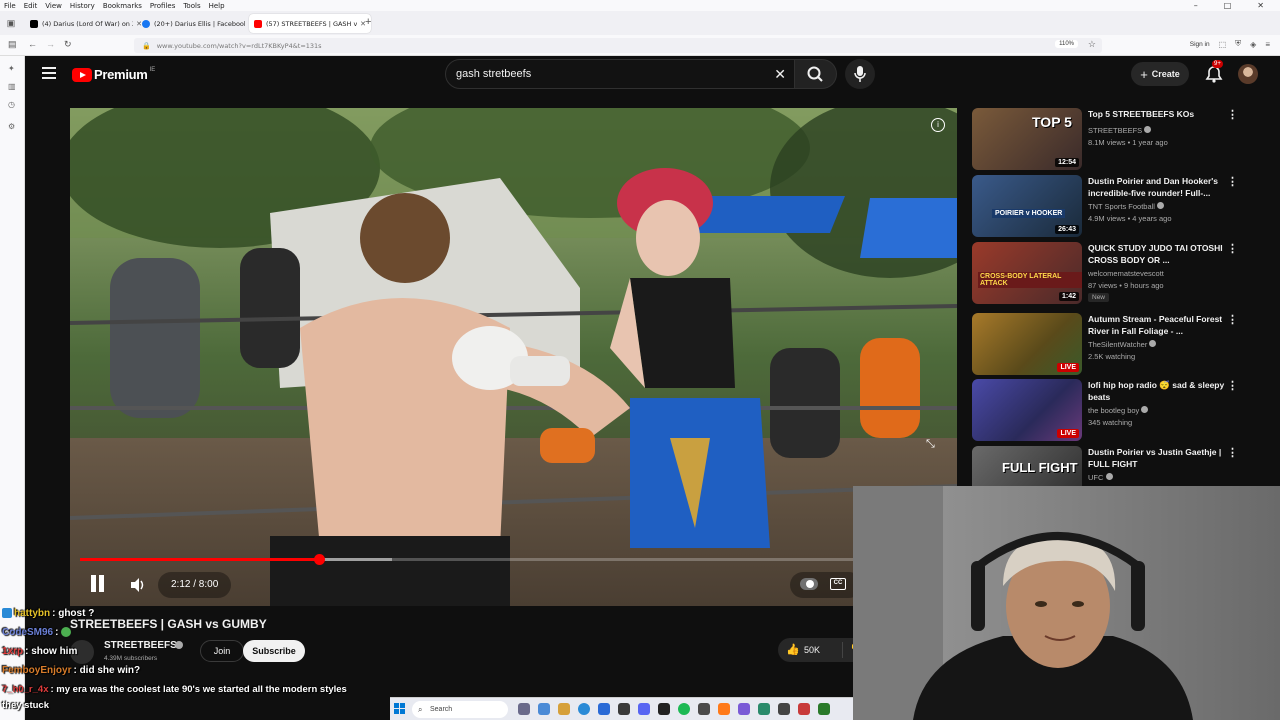  I want to click on volume-icon, so click(137, 585).